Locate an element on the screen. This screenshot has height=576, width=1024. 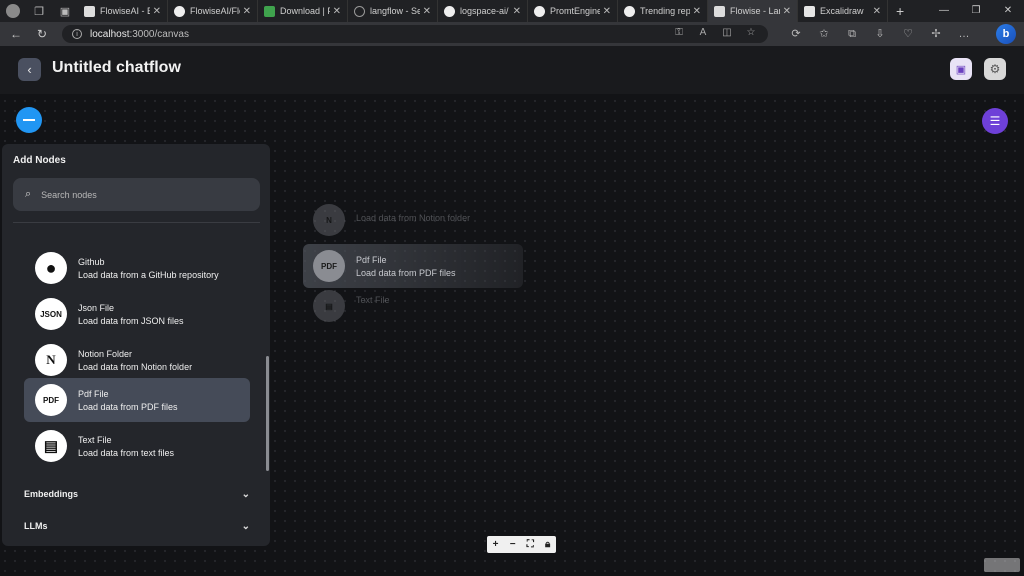
window-controls: — ❐ ✕ is located at coordinates (976, 11).